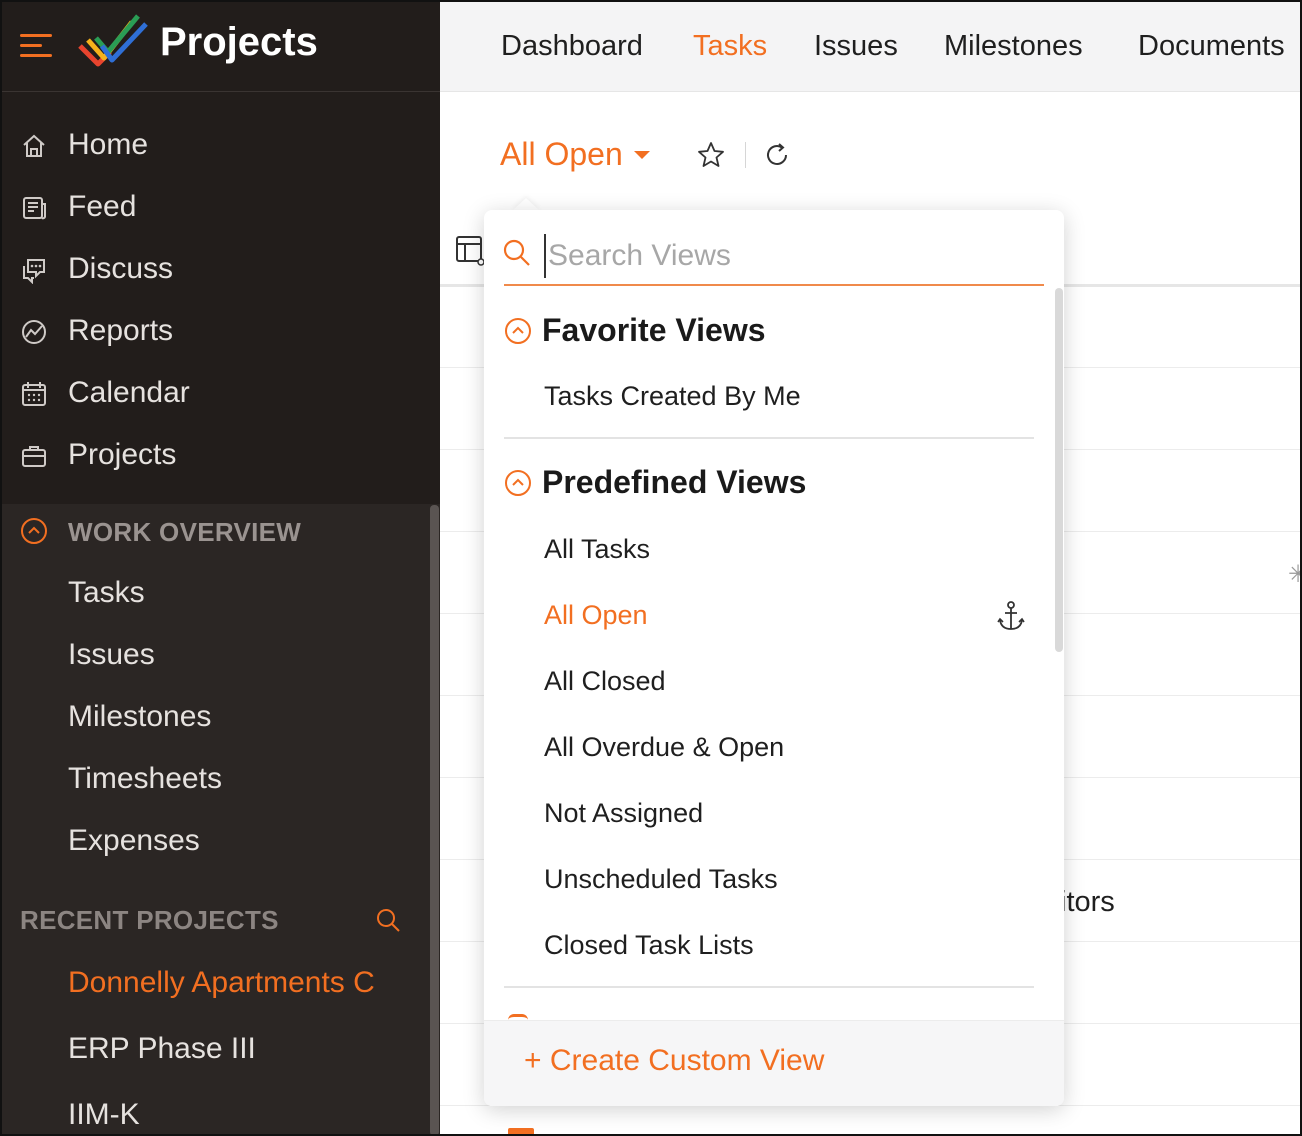  Describe the element at coordinates (185, 532) in the screenshot. I see `work-overview-title: WORK OVERVIEW` at that location.